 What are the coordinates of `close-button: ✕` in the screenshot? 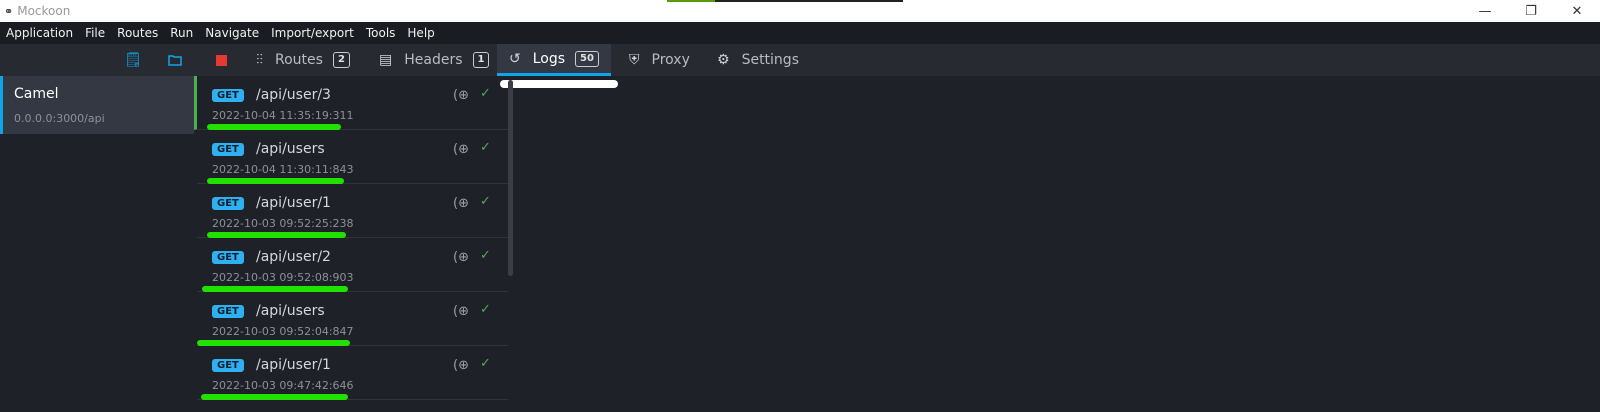 It's located at (1577, 11).